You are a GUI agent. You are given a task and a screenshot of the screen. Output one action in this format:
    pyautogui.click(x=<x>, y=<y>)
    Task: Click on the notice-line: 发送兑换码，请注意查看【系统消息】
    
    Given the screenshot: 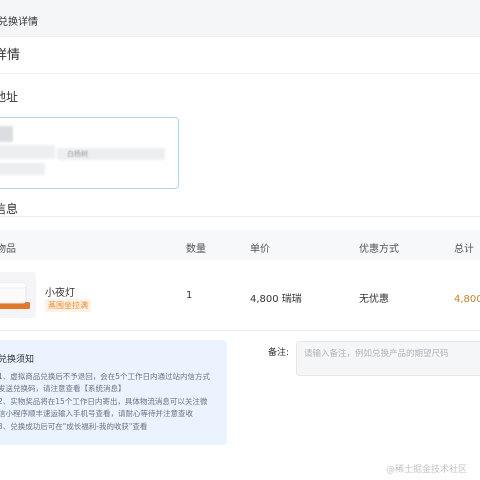 What is the action you would take?
    pyautogui.click(x=63, y=388)
    